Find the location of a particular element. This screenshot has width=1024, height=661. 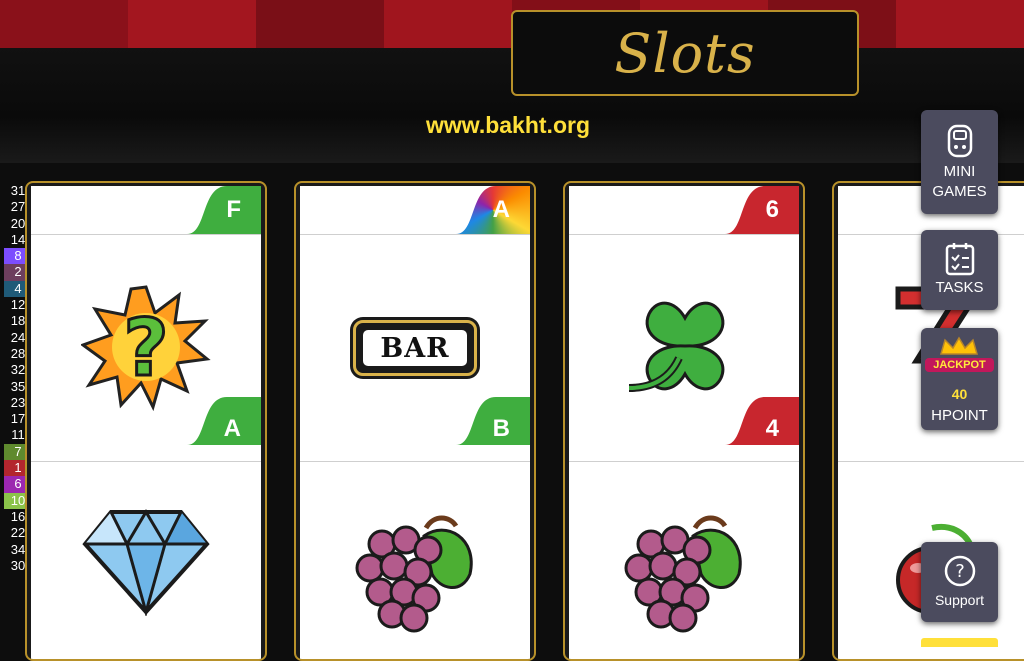

question-burst-icon: ? is located at coordinates (146, 348).